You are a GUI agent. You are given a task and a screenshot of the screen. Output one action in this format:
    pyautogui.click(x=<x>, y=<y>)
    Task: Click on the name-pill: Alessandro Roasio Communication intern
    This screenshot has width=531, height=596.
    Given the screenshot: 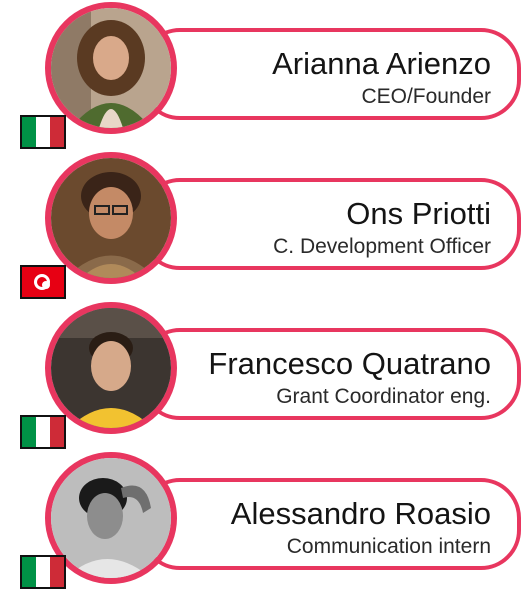 What is the action you would take?
    pyautogui.click(x=330, y=524)
    